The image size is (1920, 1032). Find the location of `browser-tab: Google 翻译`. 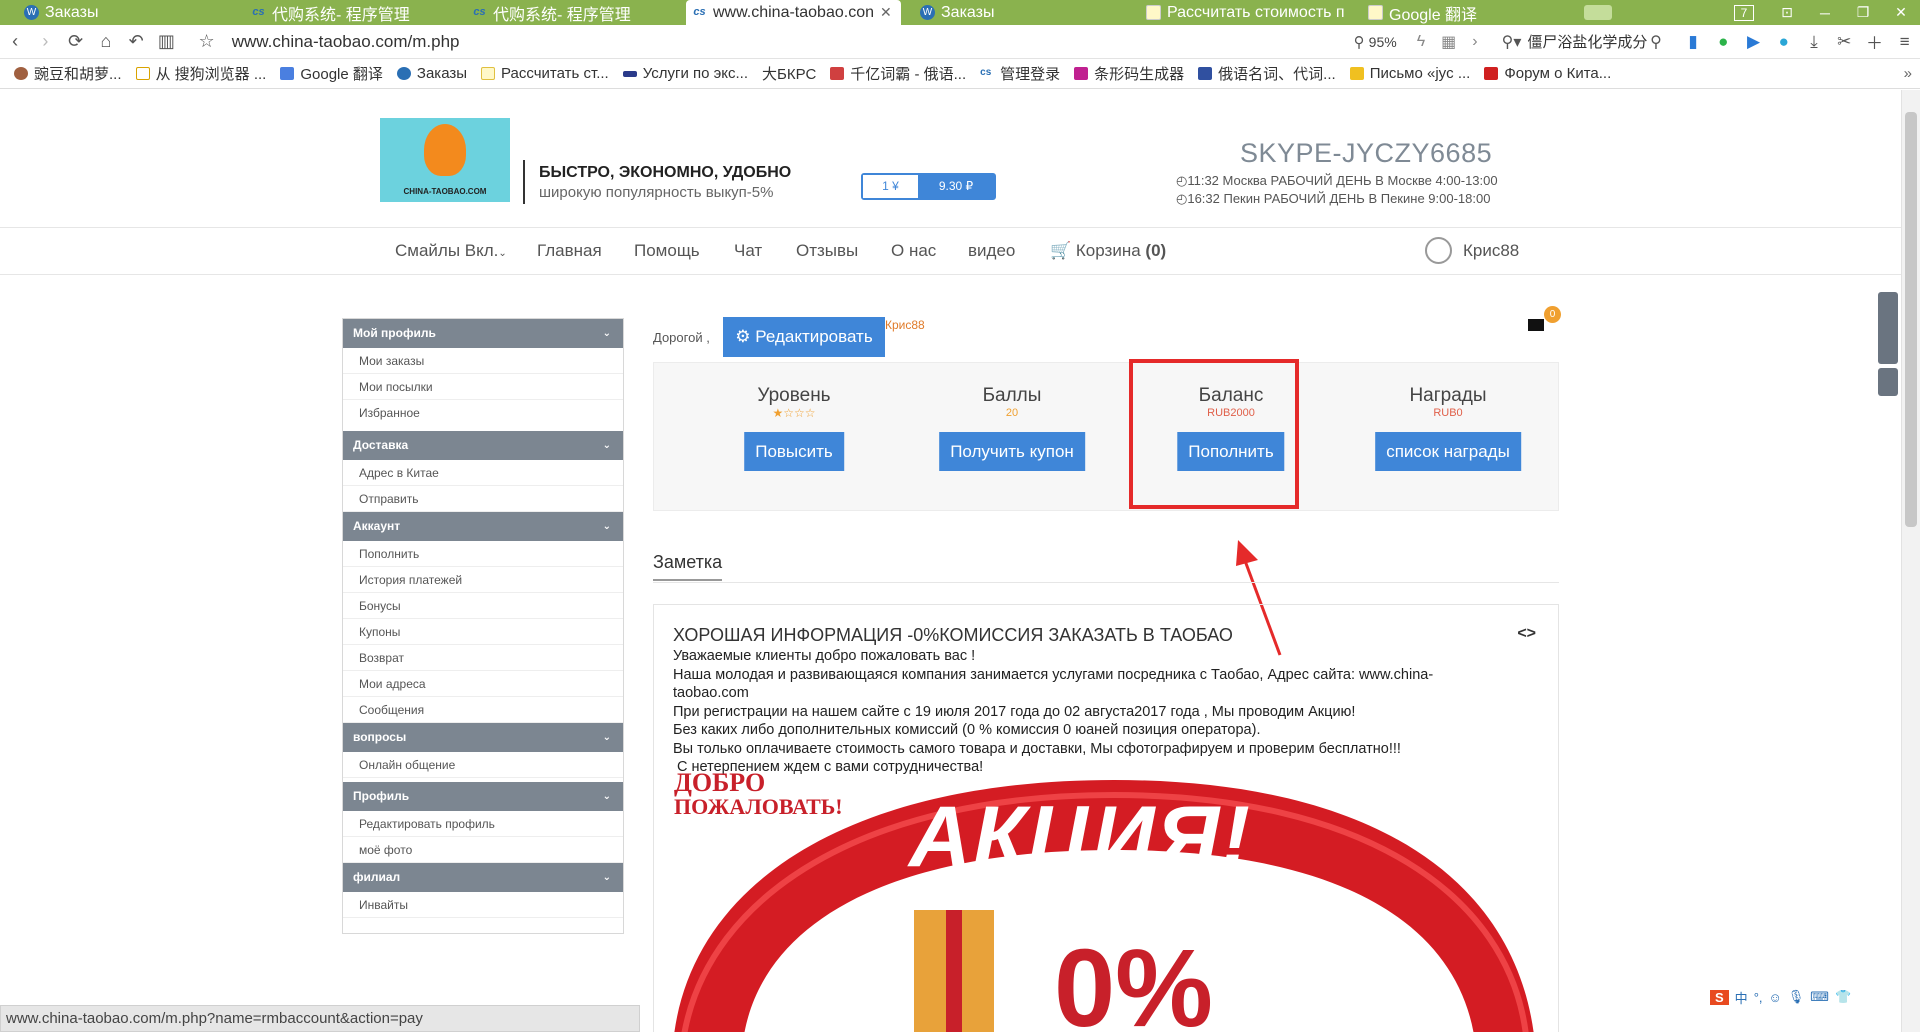

browser-tab: Google 翻译 is located at coordinates (1467, 12).